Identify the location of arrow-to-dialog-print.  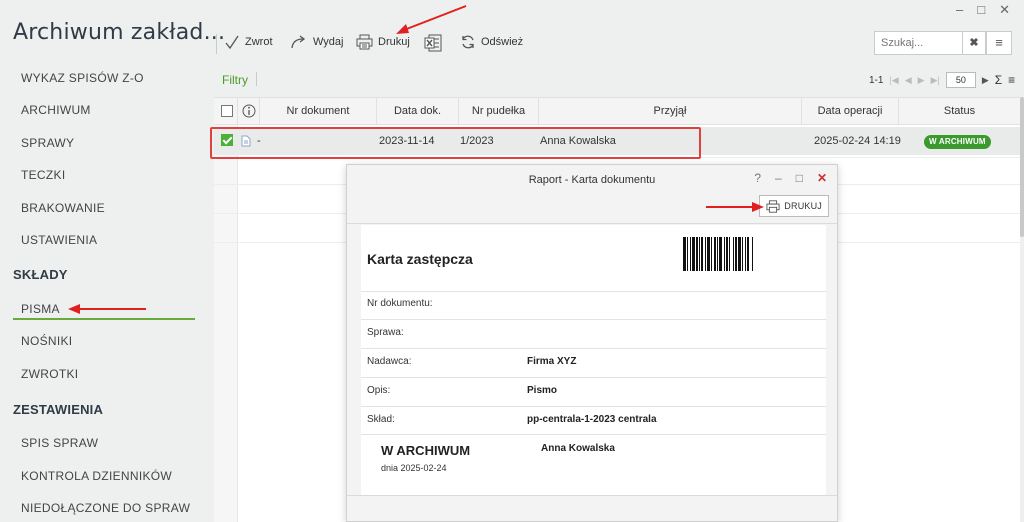
(735, 207).